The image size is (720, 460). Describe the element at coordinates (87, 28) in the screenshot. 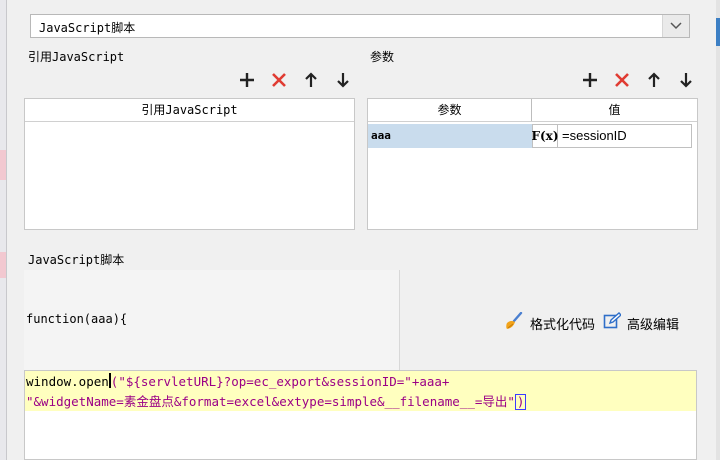

I see `script-type-value: JavaScript脚本` at that location.